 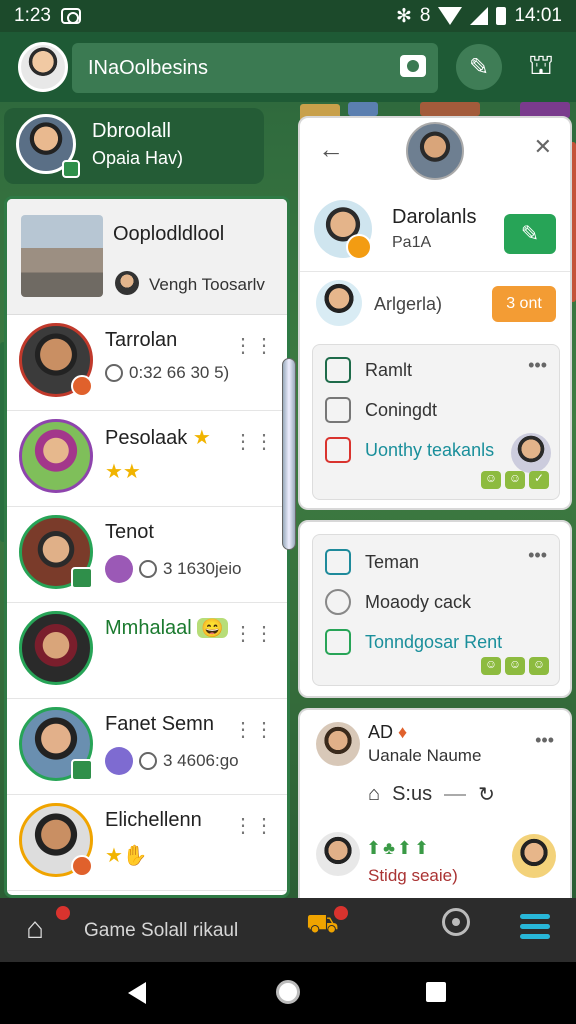 I want to click on star-icon: ★, so click(x=201, y=438).